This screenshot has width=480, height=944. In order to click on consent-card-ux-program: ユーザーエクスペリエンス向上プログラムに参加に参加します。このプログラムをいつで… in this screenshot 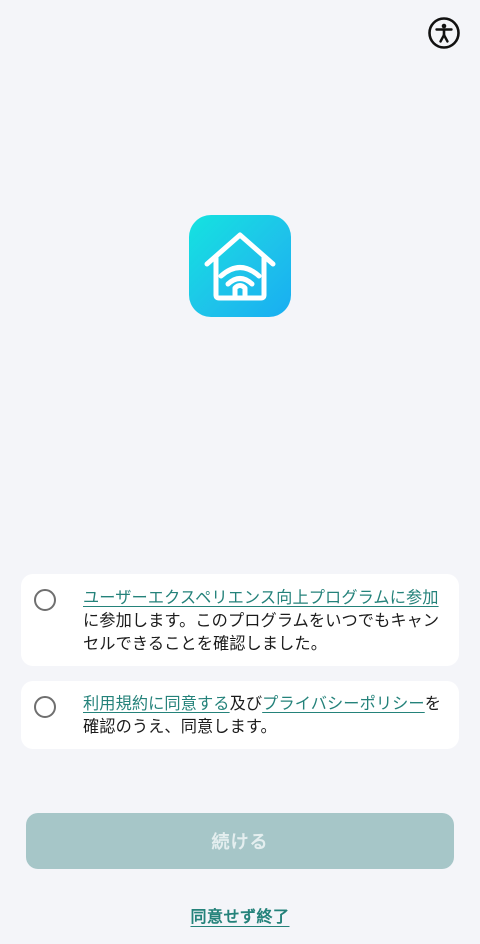, I will do `click(240, 620)`.